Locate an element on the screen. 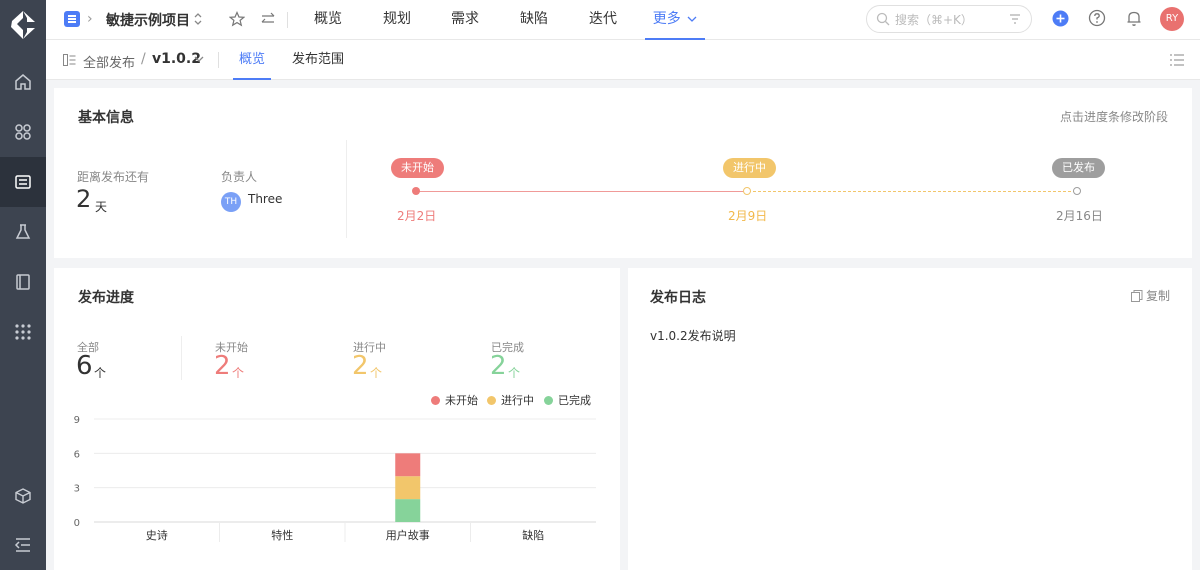 The height and width of the screenshot is (570, 1200). cube-icon is located at coordinates (23, 496).